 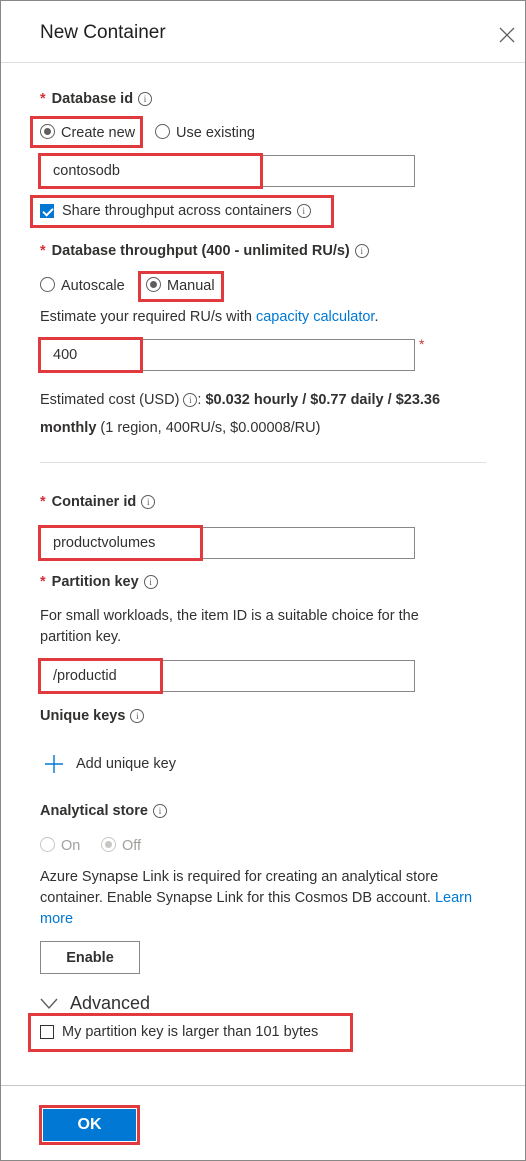 I want to click on database-id-label-text: Database id, so click(x=92, y=99).